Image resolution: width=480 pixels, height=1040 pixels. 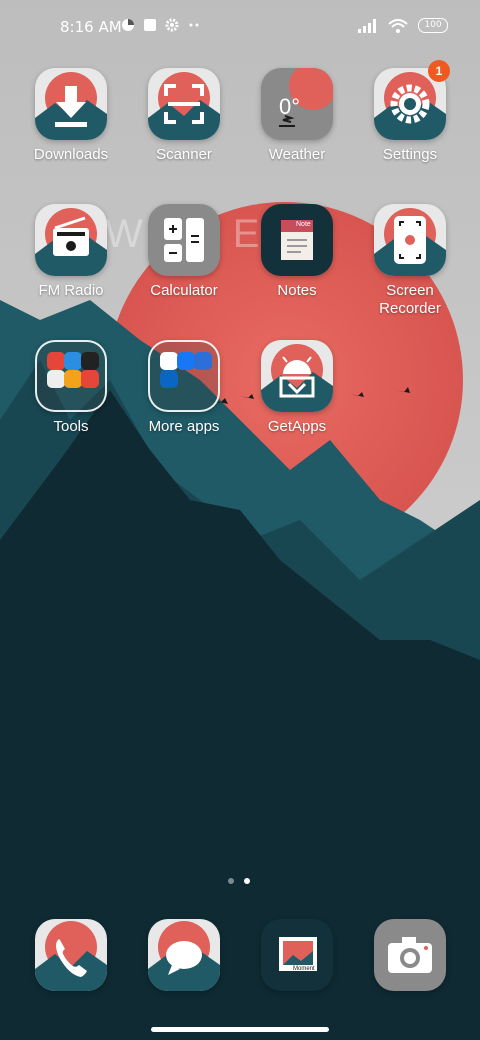 What do you see at coordinates (304, 969) in the screenshot?
I see `gallery-caption: Moment` at bounding box center [304, 969].